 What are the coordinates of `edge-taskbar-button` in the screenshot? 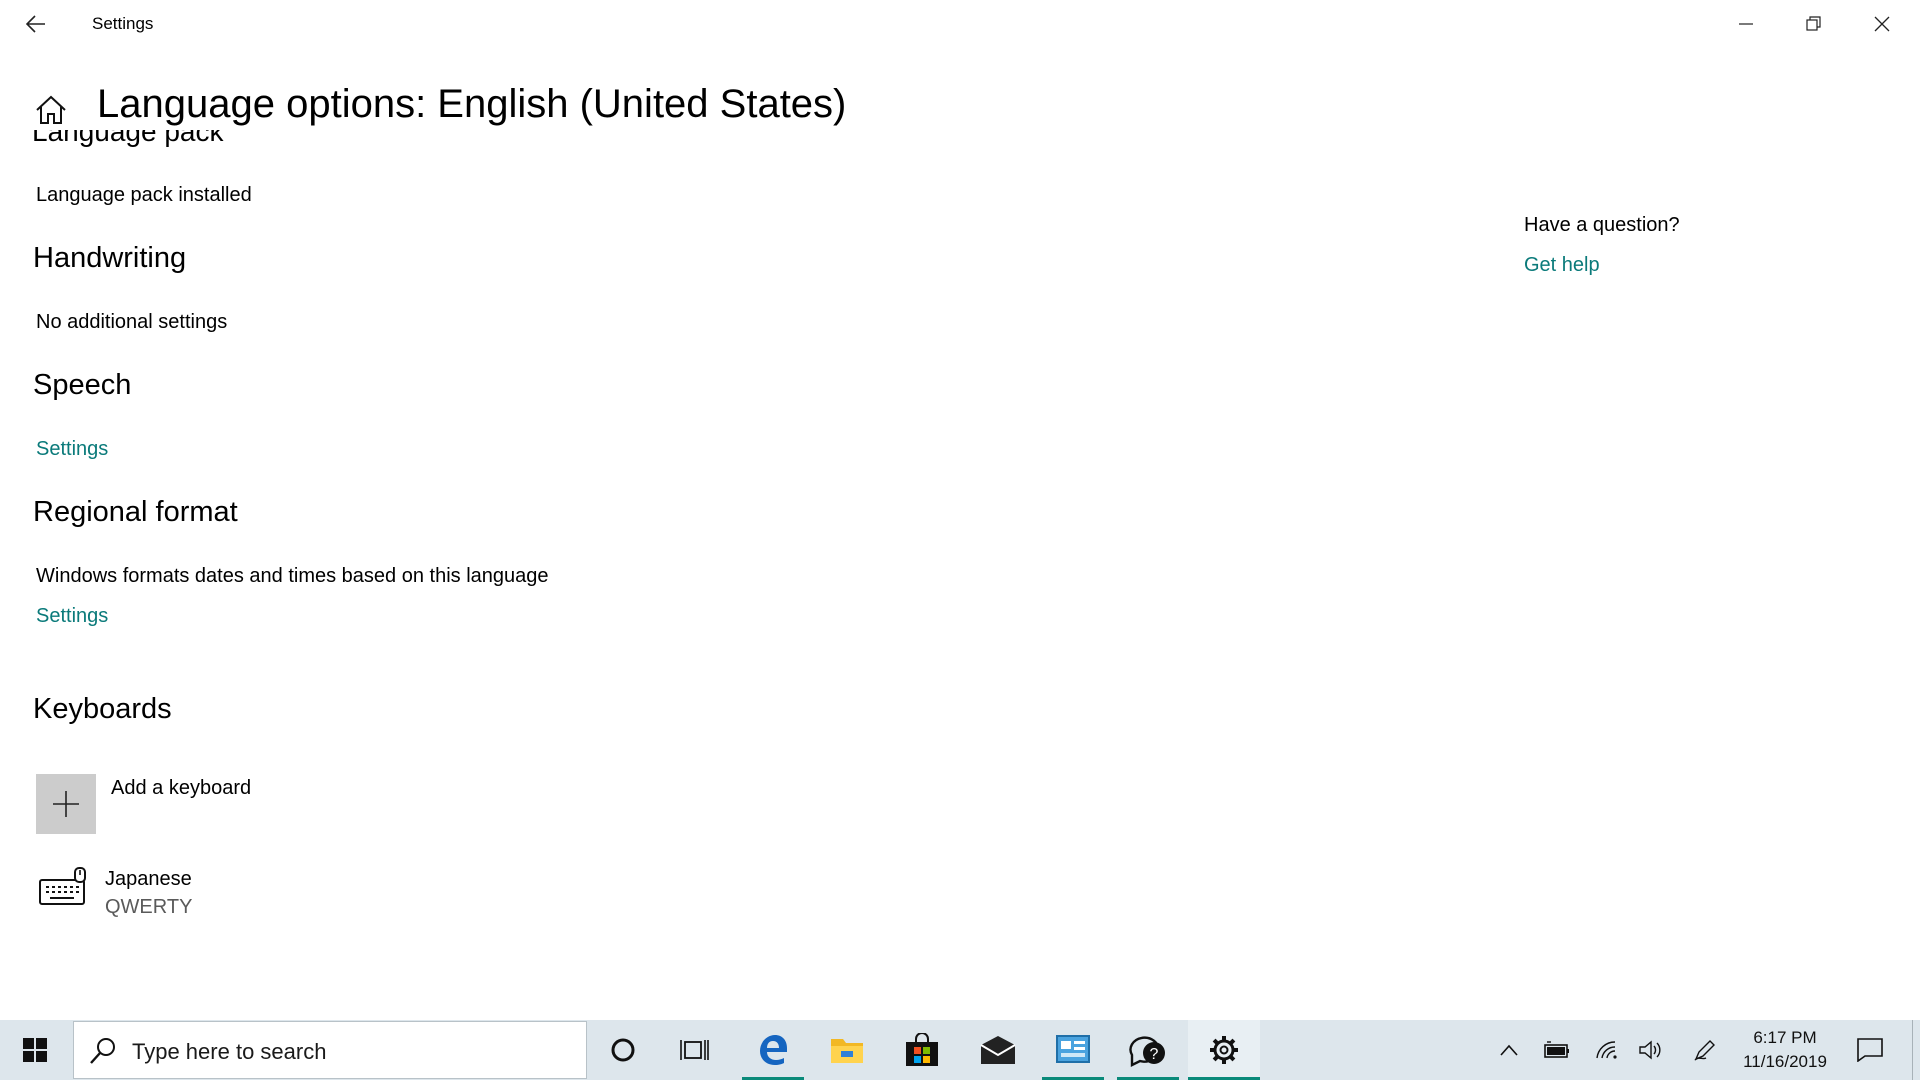 It's located at (773, 1050).